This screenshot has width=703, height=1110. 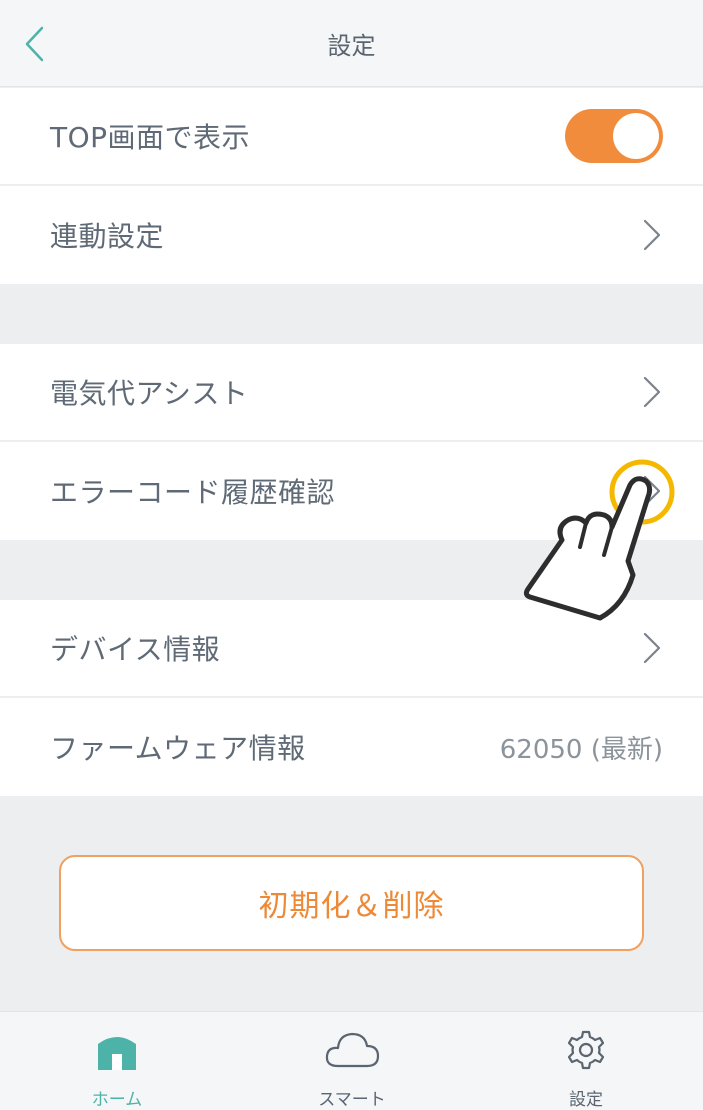 I want to click on bottom-tab-bar: ホーム スマート 設定, so click(x=351, y=1060).